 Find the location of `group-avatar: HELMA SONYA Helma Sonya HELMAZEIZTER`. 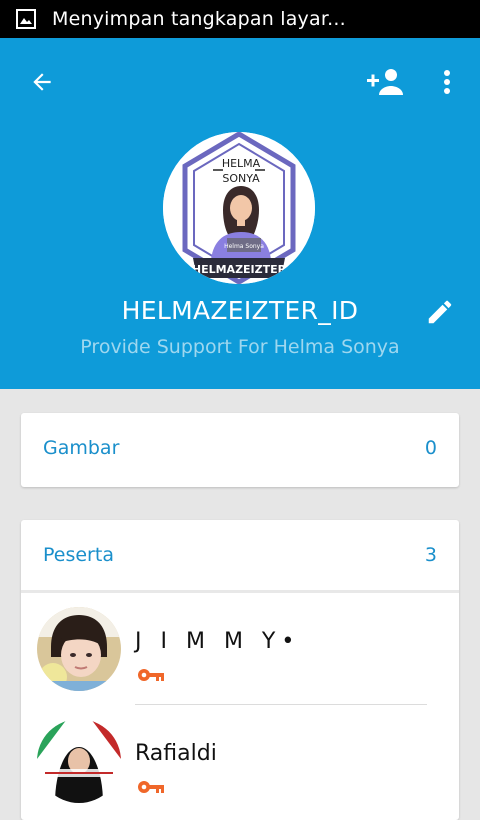

group-avatar: HELMA SONYA Helma Sonya HELMAZEIZTER is located at coordinates (239, 208).